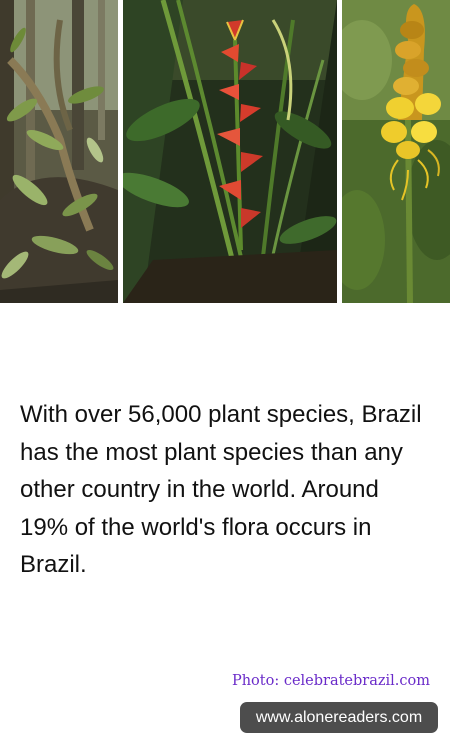 The width and height of the screenshot is (450, 750). What do you see at coordinates (59, 151) in the screenshot?
I see `orchid-plant-photo` at bounding box center [59, 151].